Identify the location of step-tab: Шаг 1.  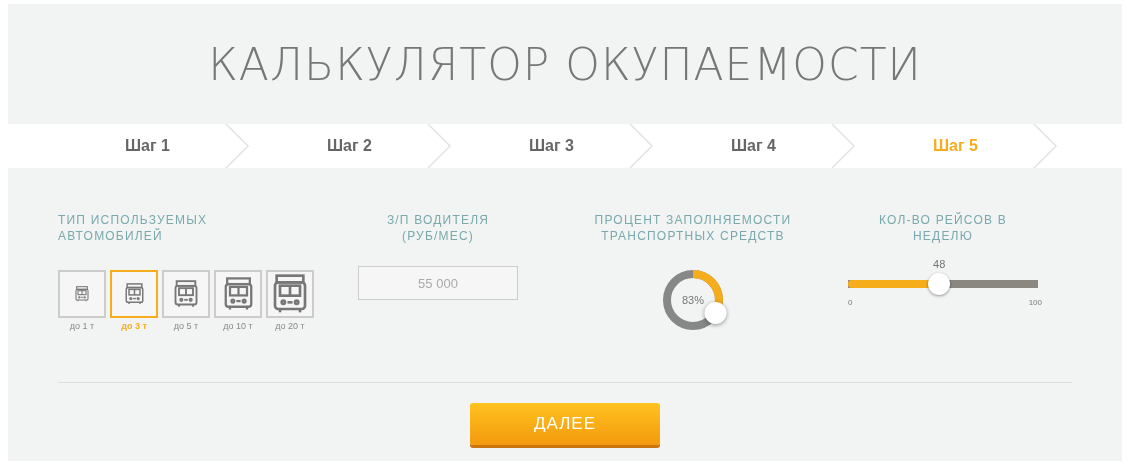
(151, 146).